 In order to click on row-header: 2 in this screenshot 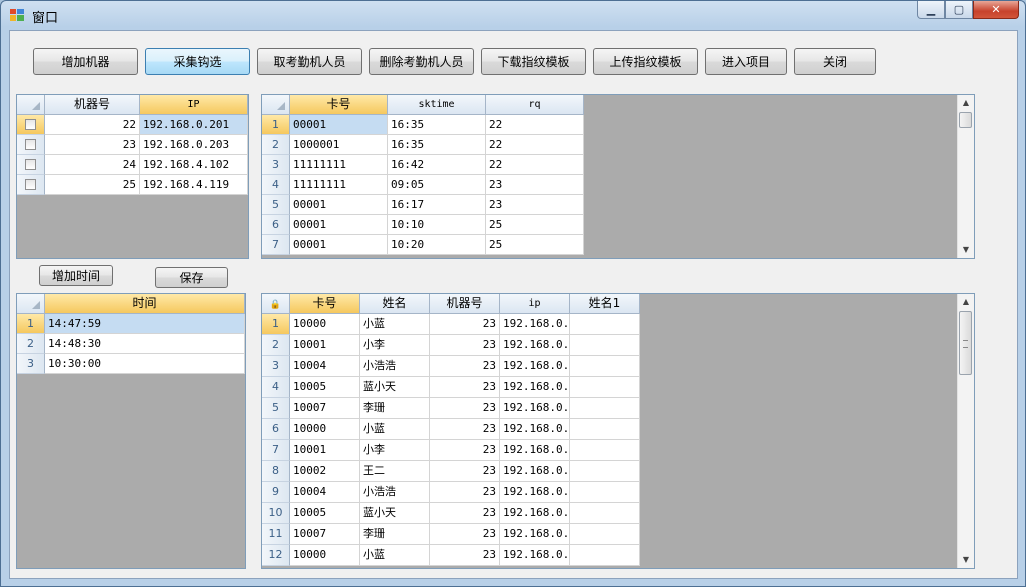, I will do `click(31, 344)`.